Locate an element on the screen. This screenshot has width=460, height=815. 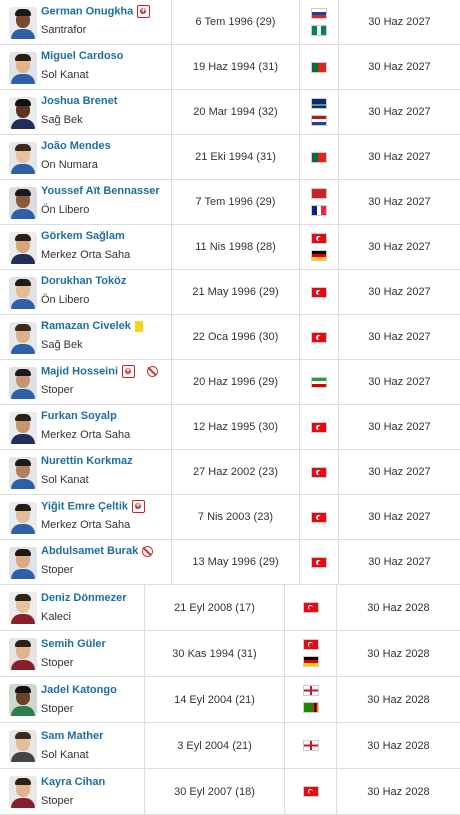
netherlands-flag-icon is located at coordinates (319, 120).